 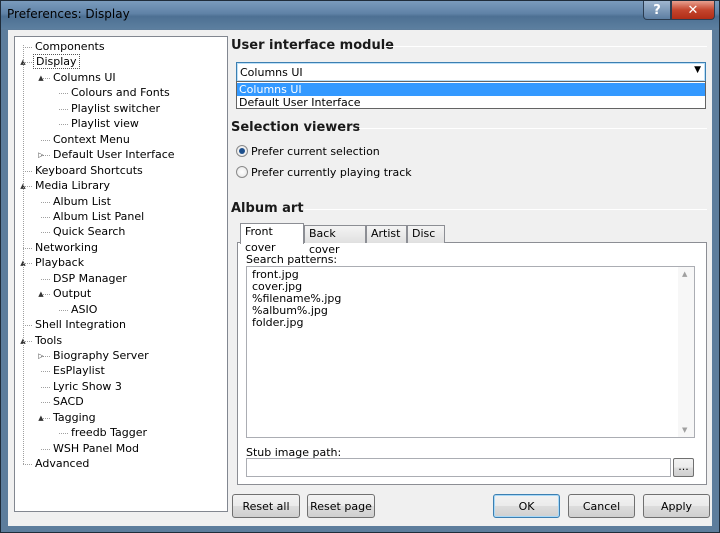 I want to click on tree-item-label: Album List, so click(x=82, y=201).